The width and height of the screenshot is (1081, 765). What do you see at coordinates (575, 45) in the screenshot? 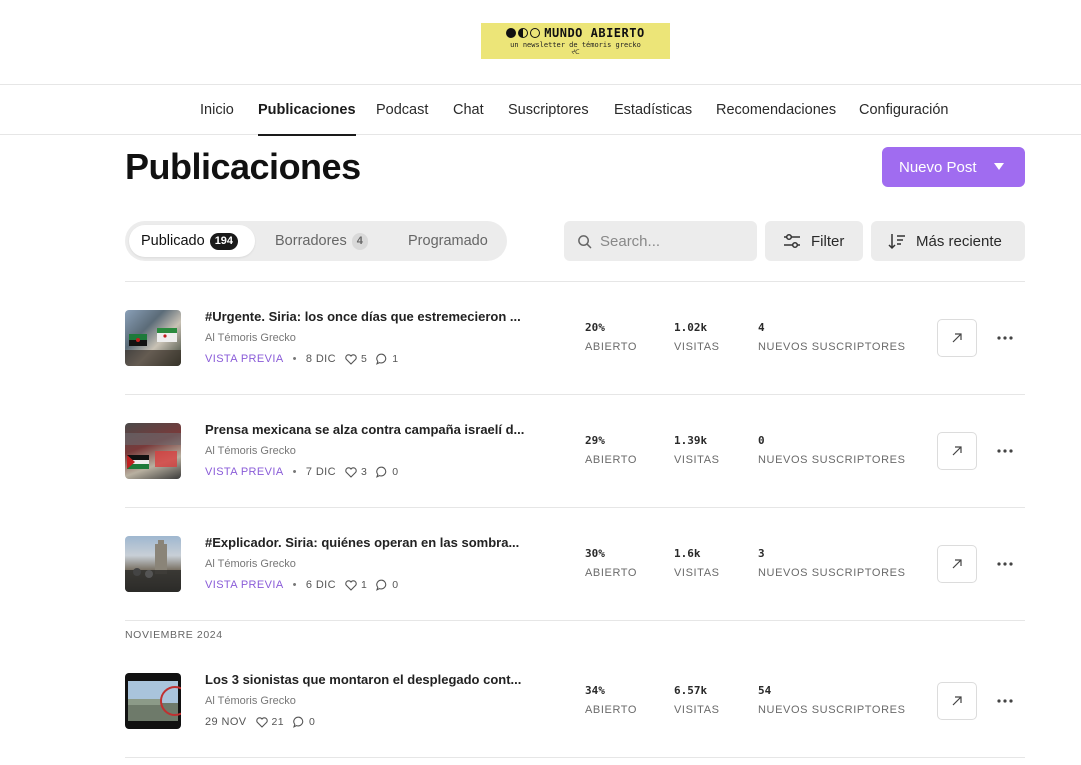
I see `logo-subtitle: un newsletter de témoris grecko` at bounding box center [575, 45].